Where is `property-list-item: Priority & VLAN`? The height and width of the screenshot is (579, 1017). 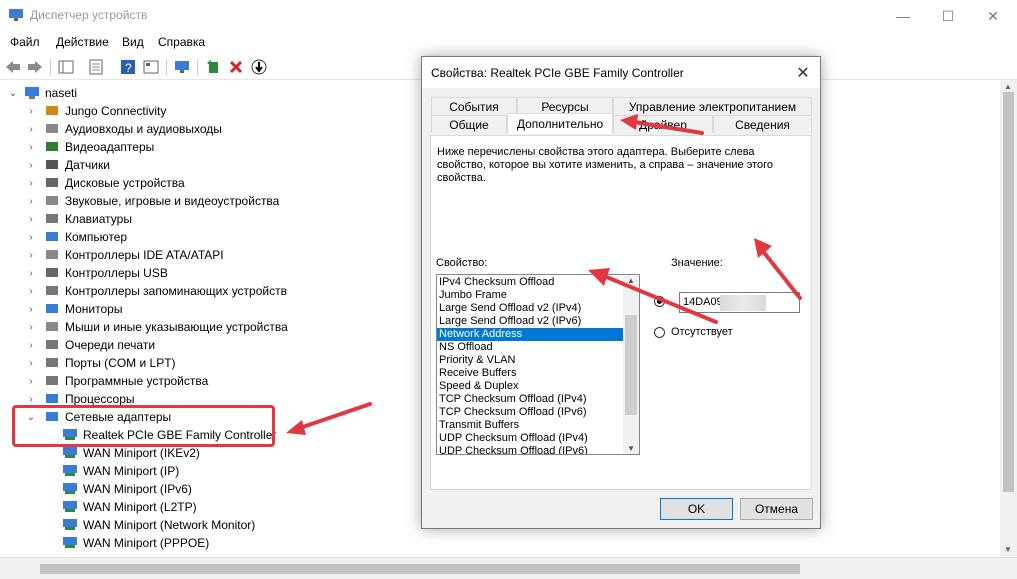 property-list-item: Priority & VLAN is located at coordinates (530, 360).